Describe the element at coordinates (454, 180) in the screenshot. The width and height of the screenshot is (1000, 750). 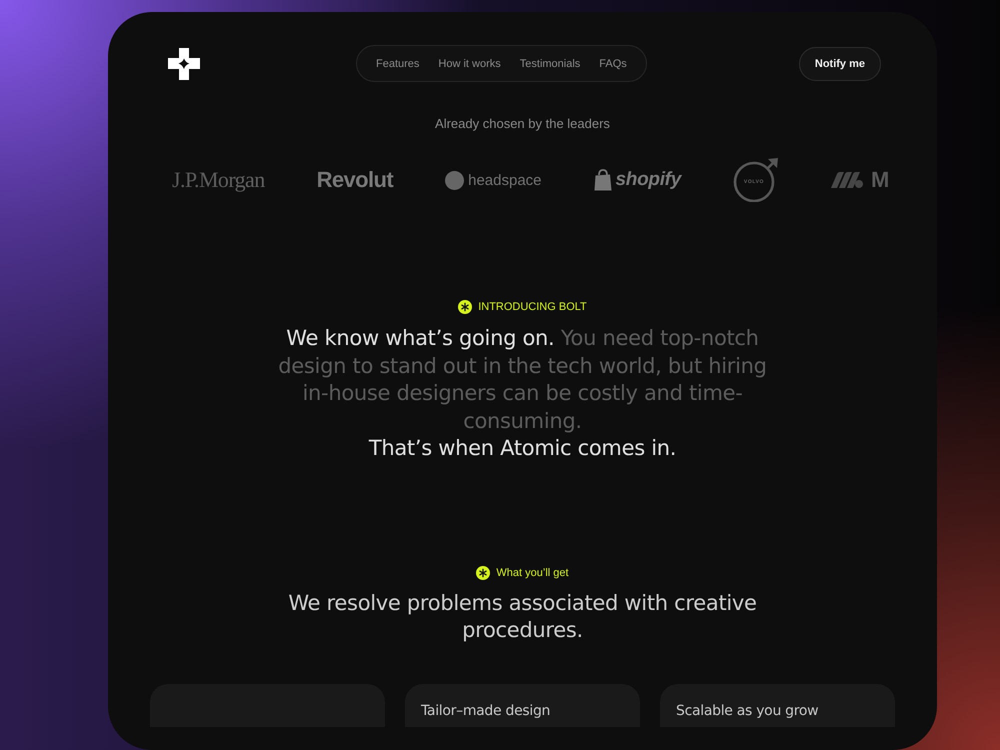
I see `circle-icon` at that location.